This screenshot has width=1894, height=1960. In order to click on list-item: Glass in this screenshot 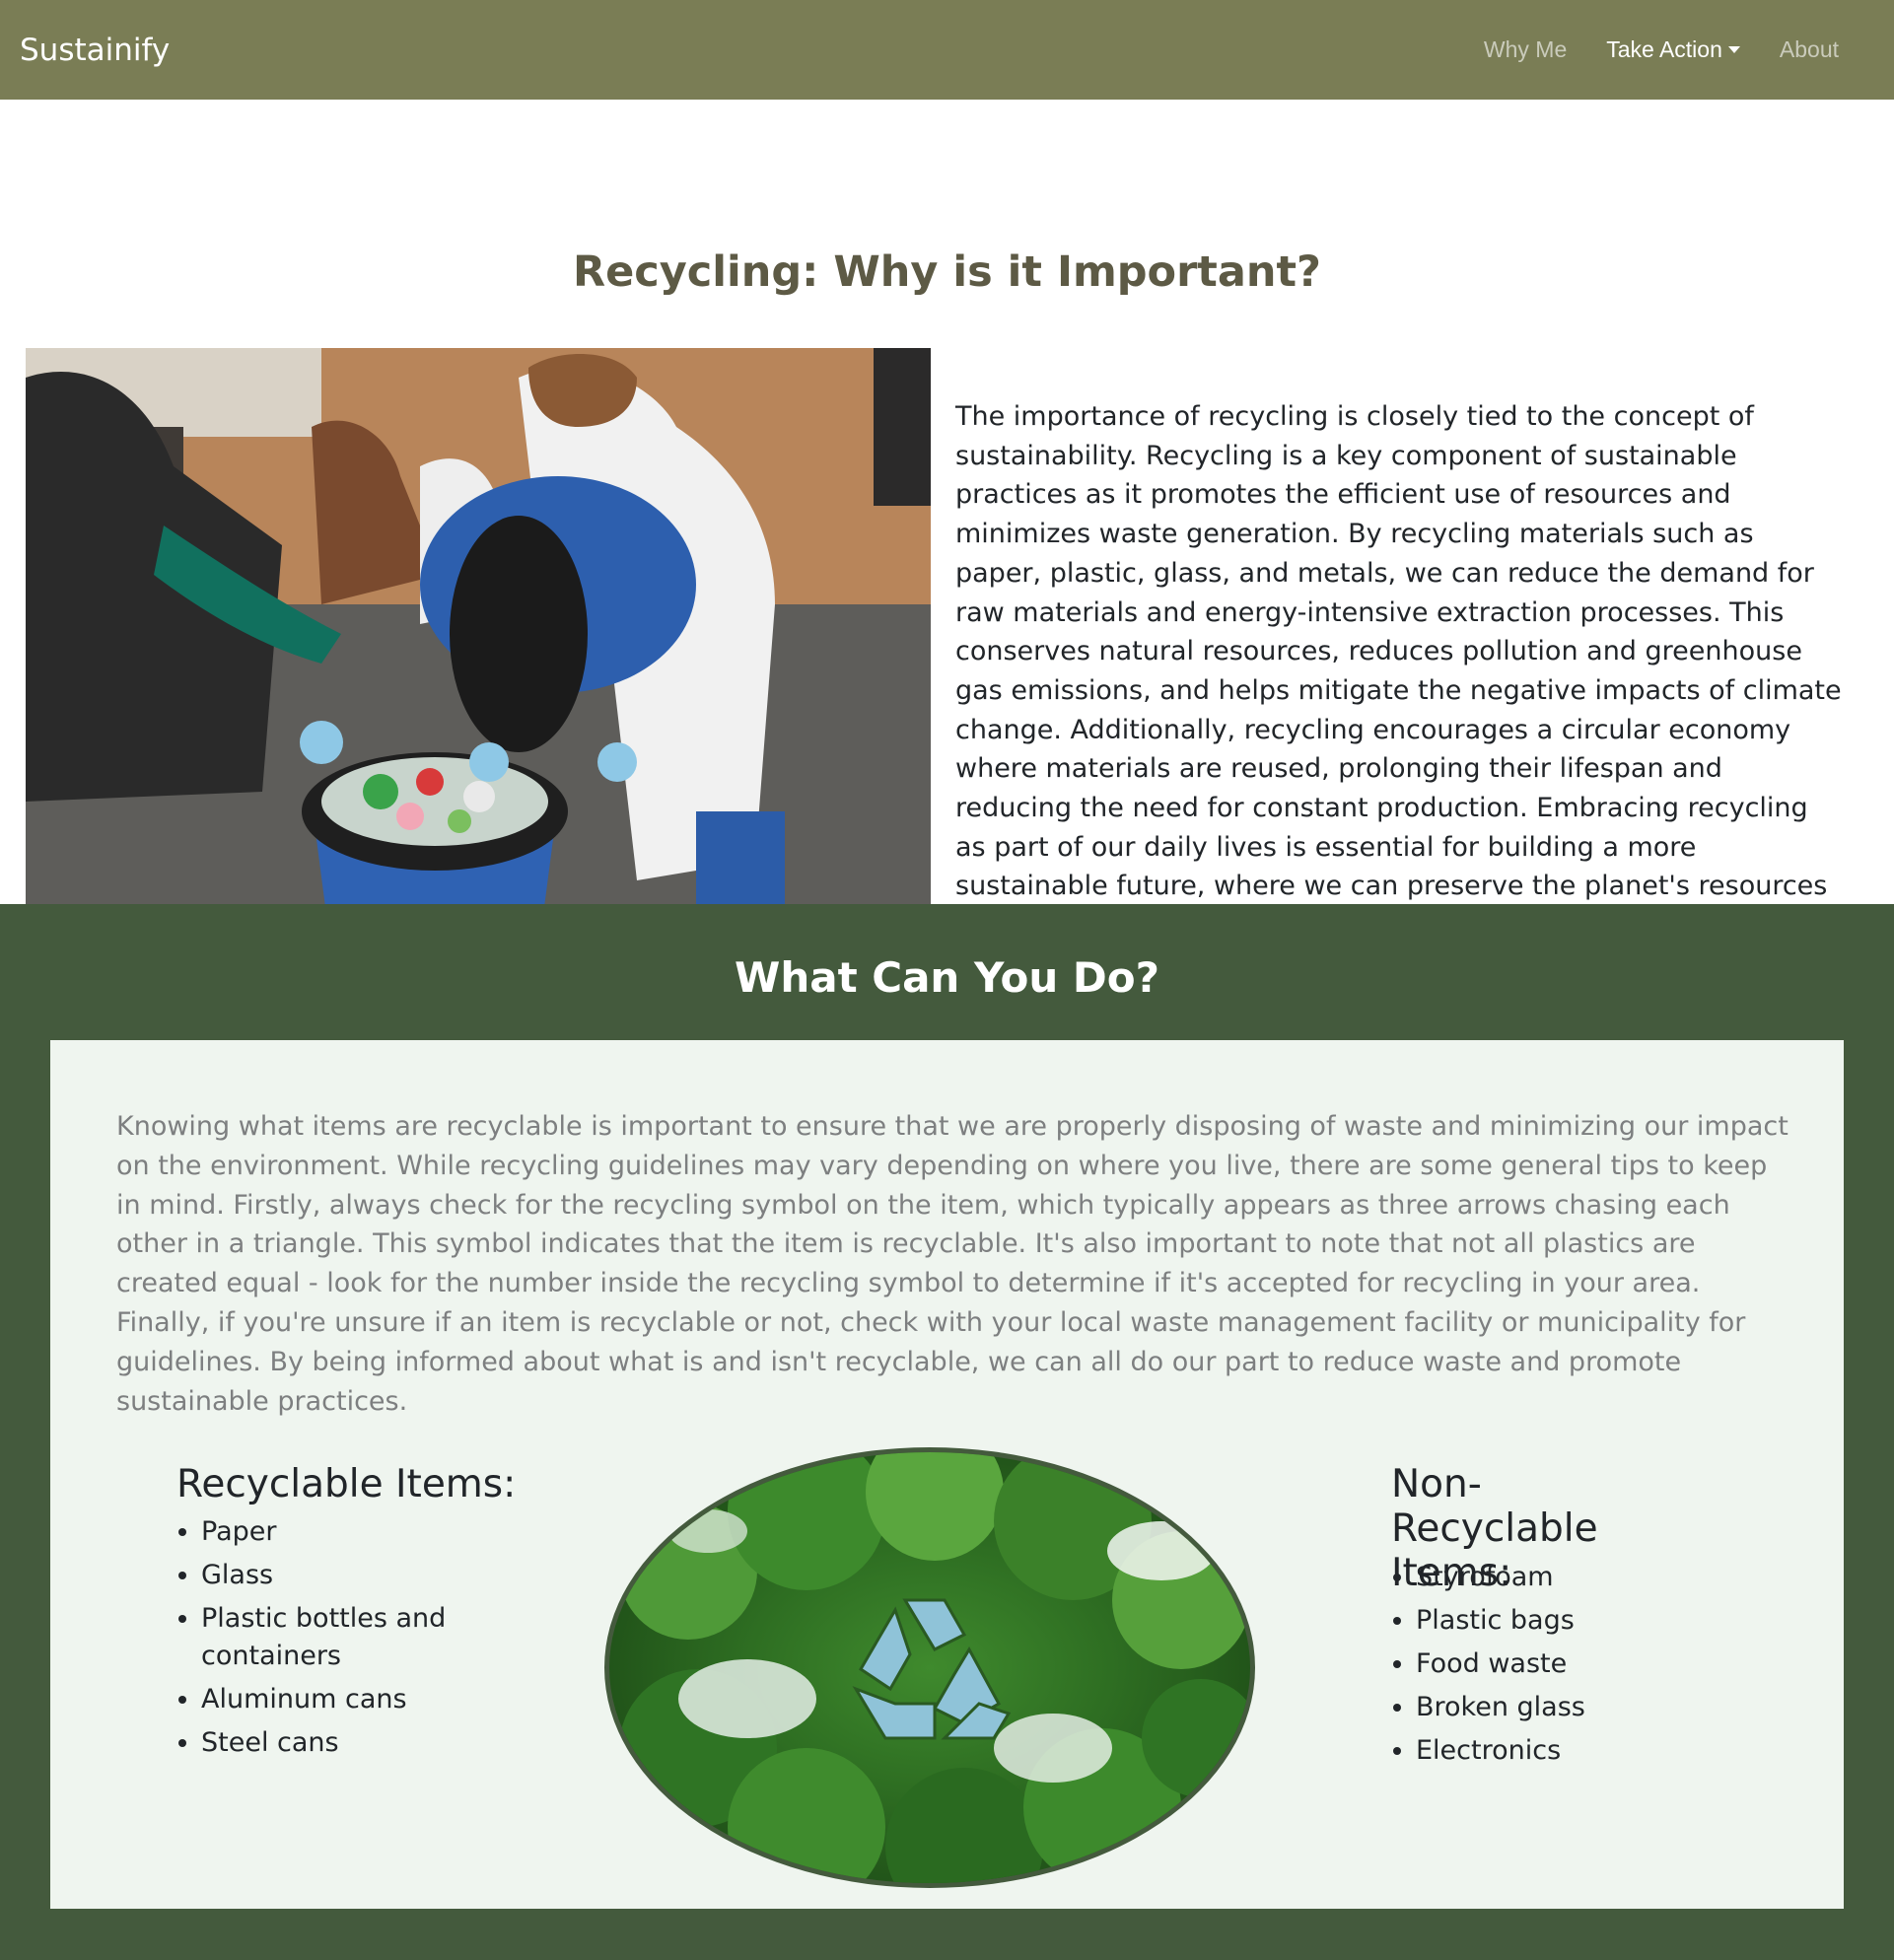, I will do `click(334, 1575)`.